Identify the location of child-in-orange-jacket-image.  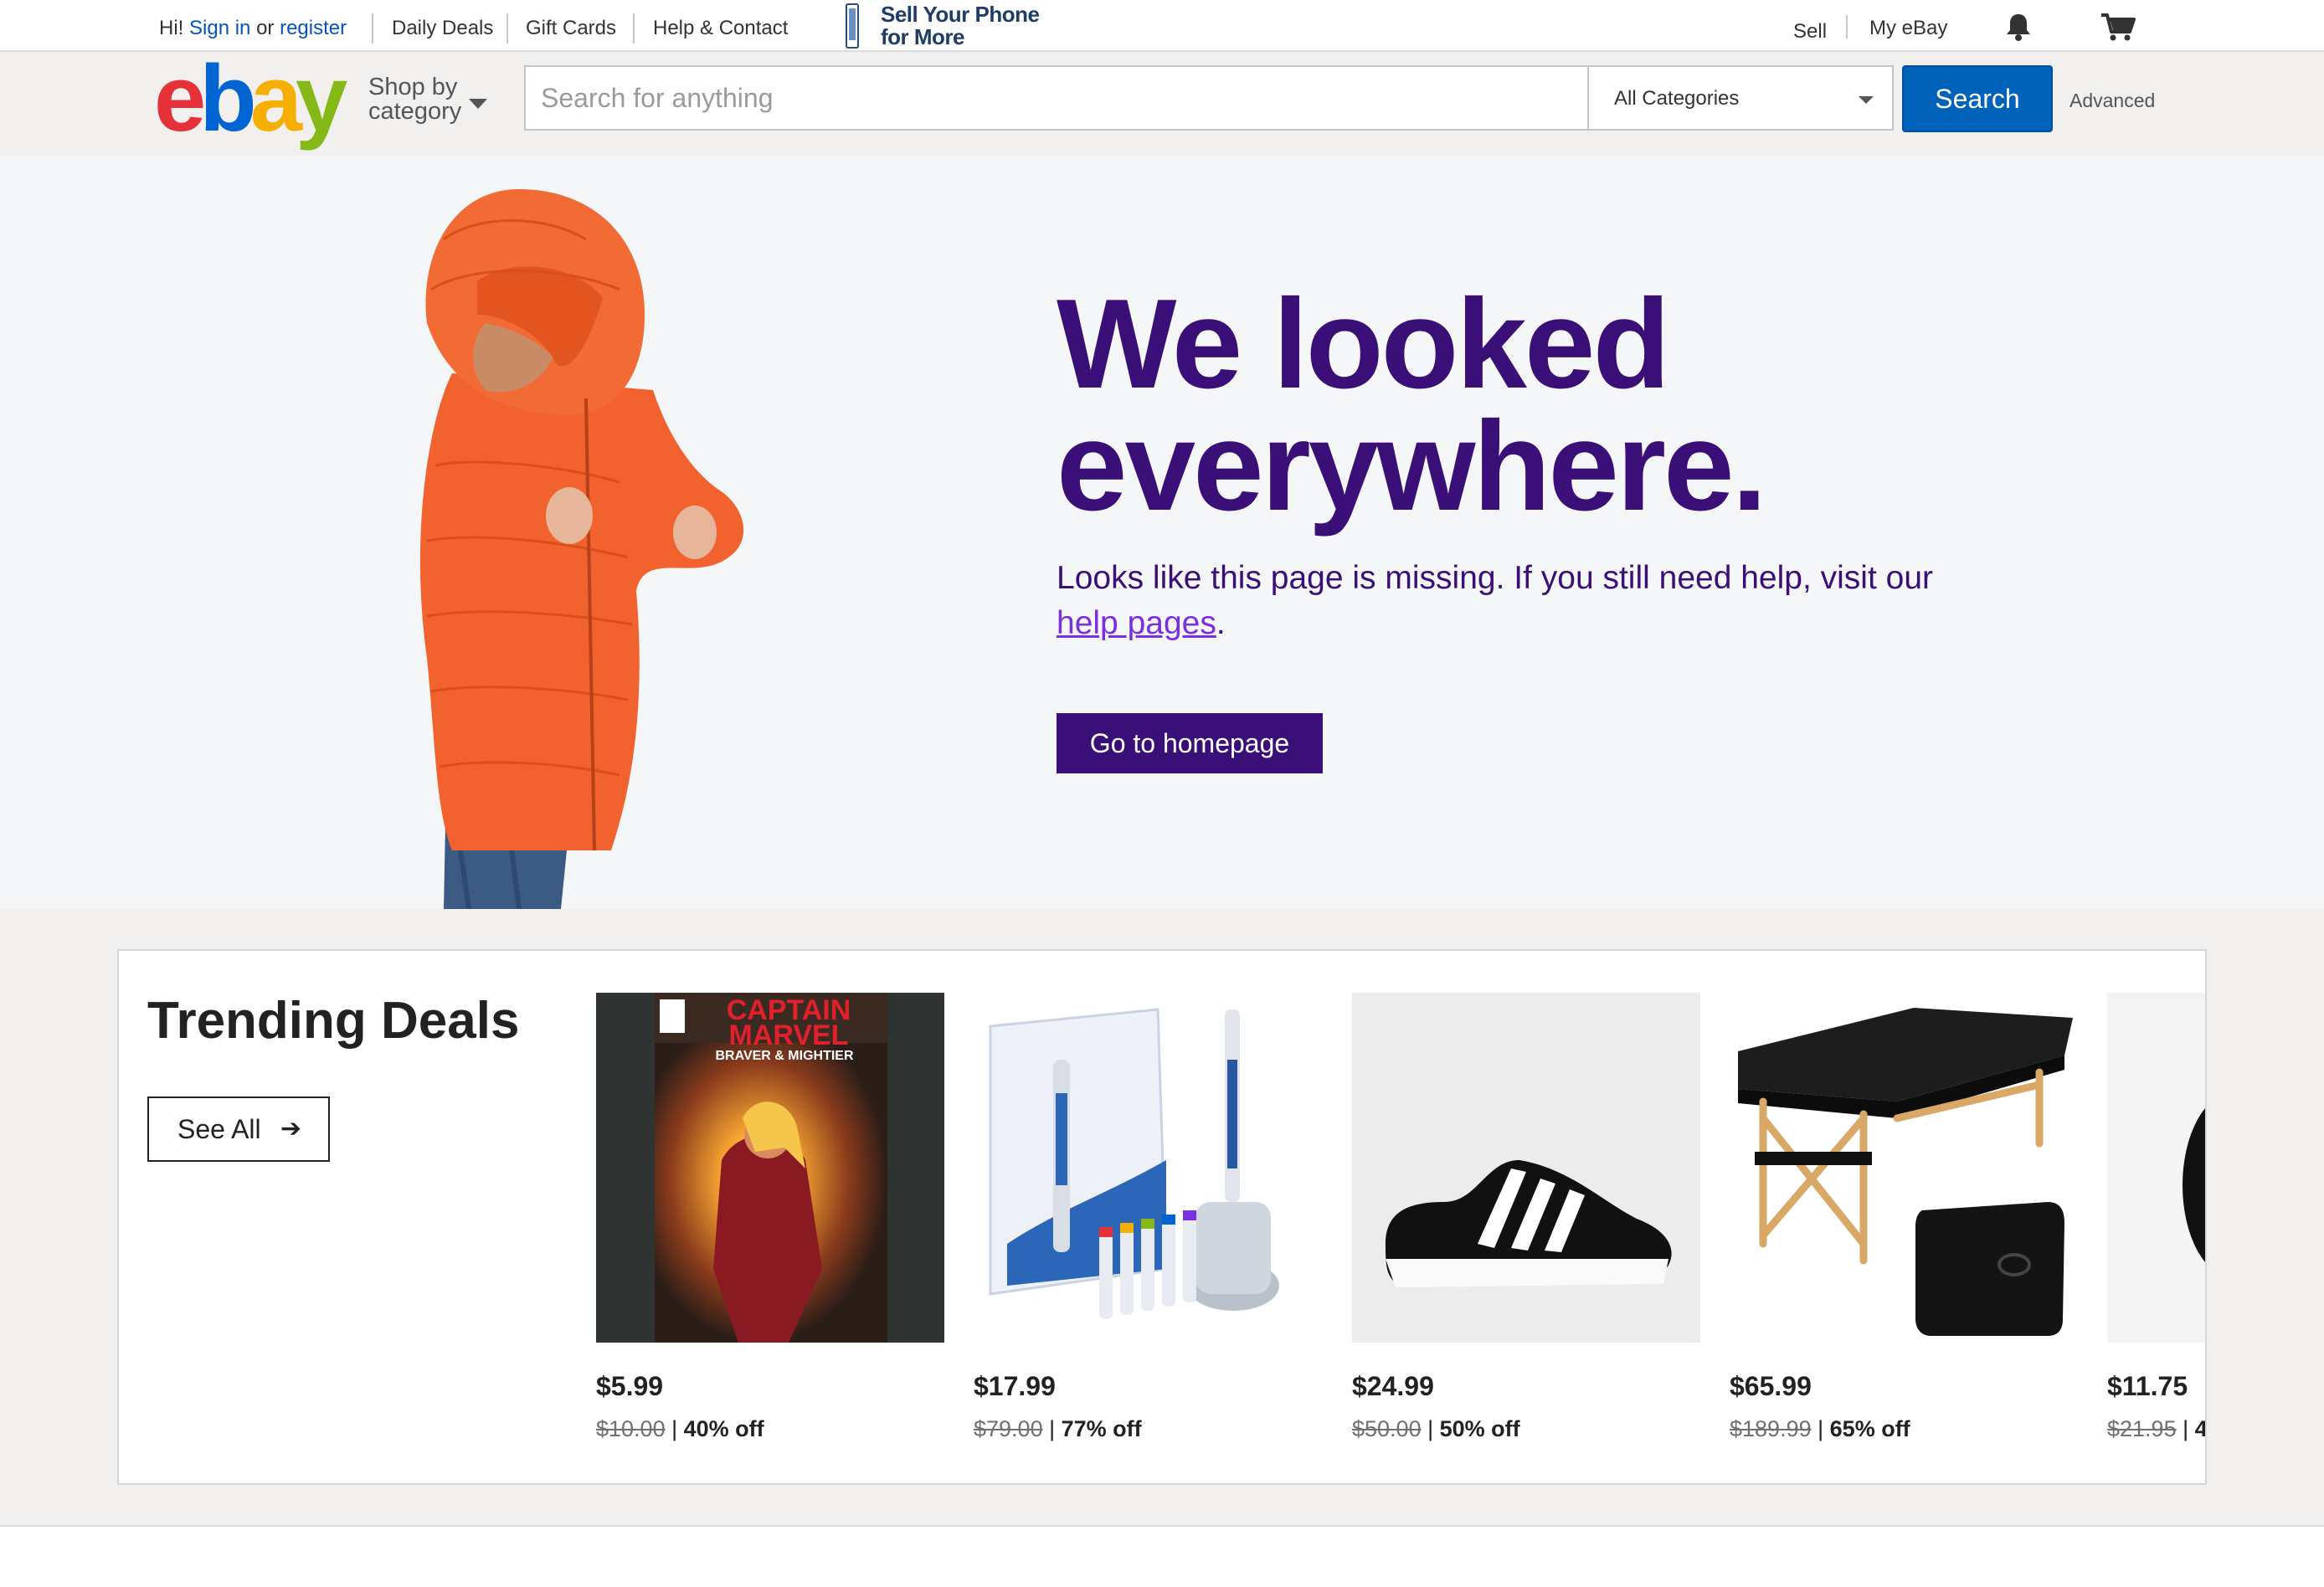
(581, 549).